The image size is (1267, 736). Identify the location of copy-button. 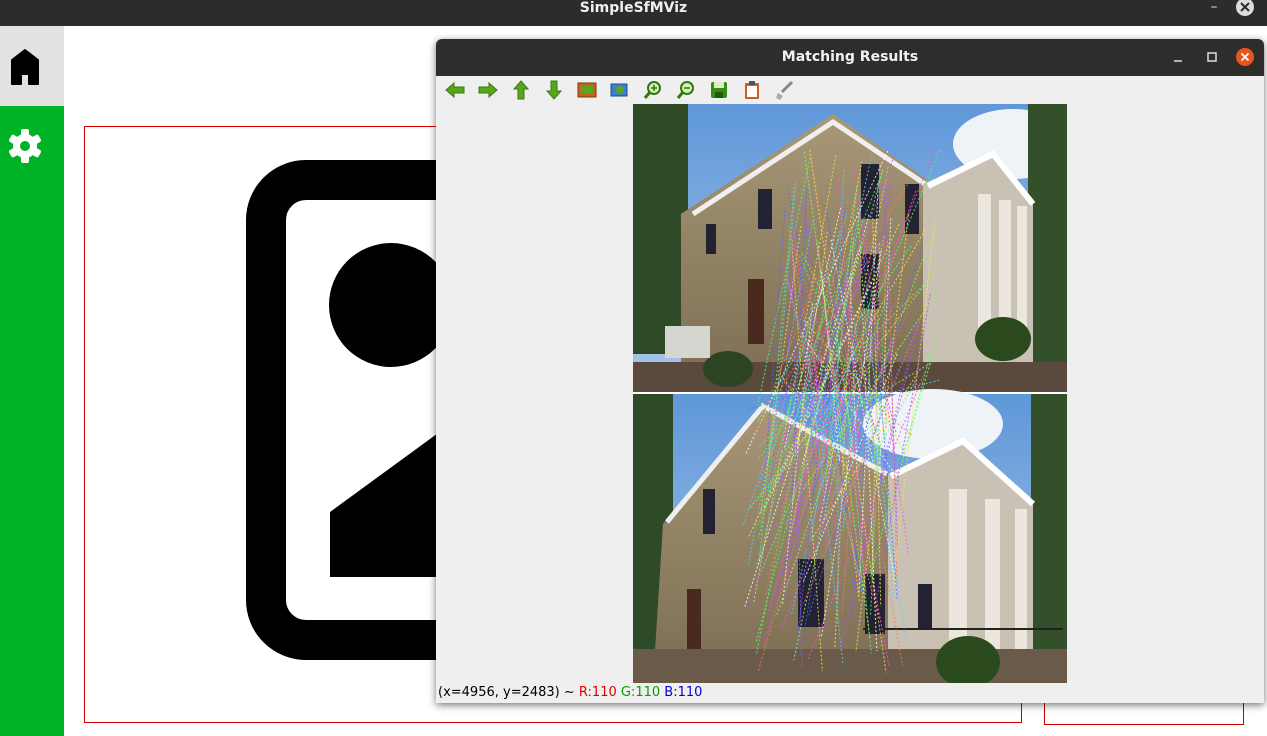
(752, 90).